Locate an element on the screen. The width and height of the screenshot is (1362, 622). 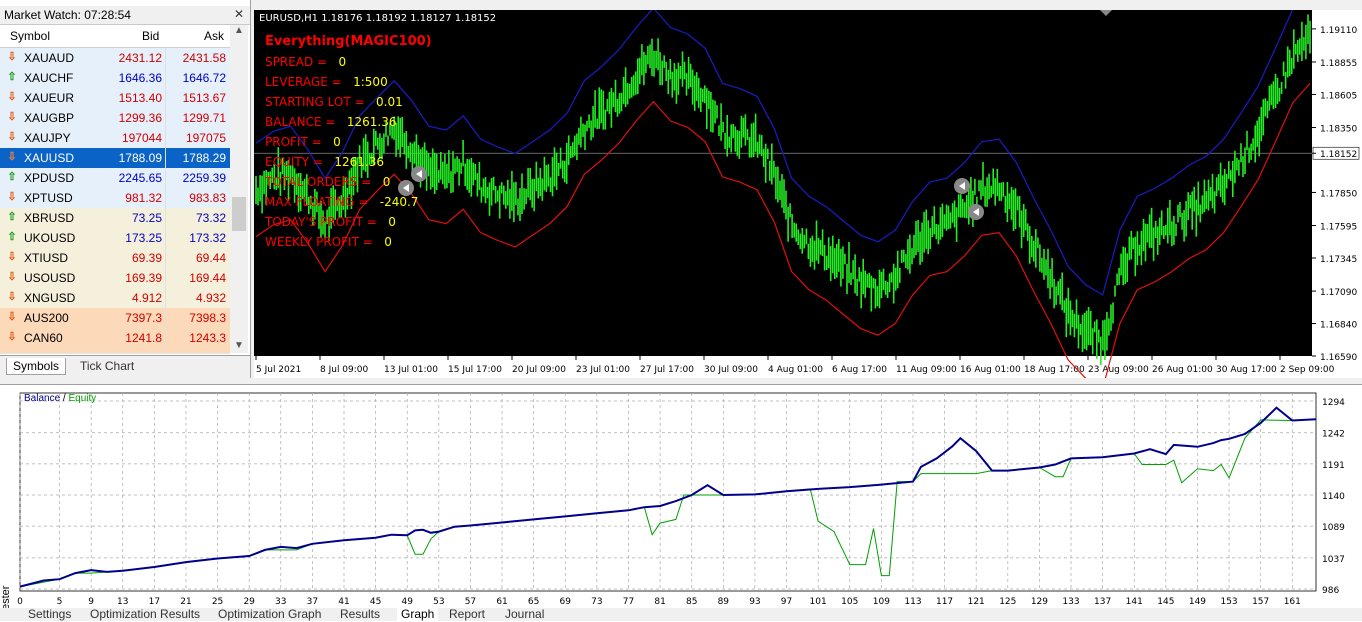
x-axis-label: 57 is located at coordinates (470, 602).